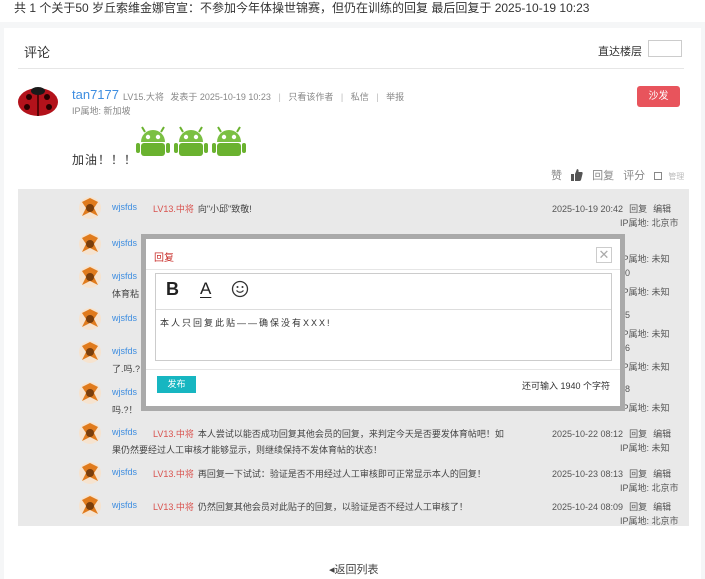 Image resolution: width=705 pixels, height=579 pixels. I want to click on close-icon: ✕, so click(604, 255).